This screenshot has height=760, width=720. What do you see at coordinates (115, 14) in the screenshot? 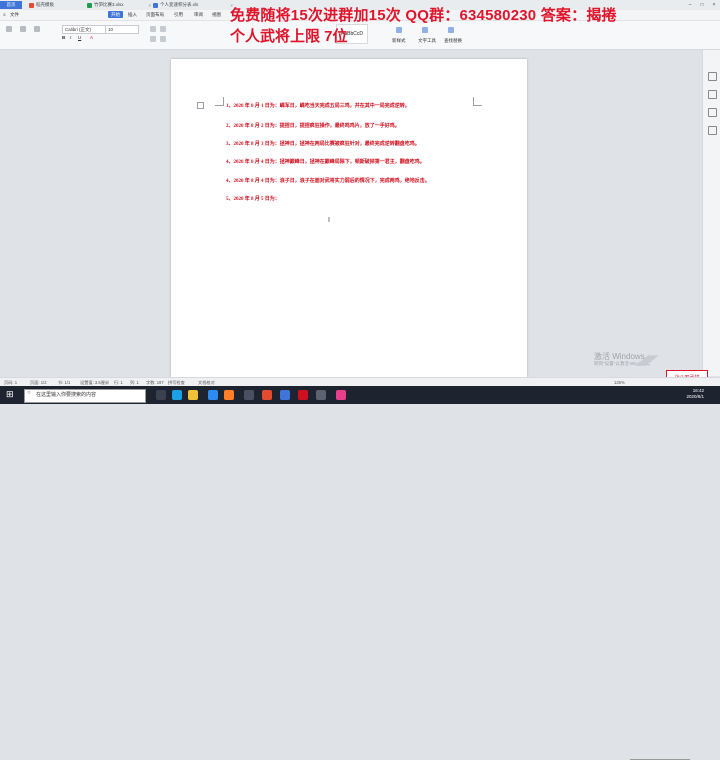
I see `menu-home: 开始` at bounding box center [115, 14].